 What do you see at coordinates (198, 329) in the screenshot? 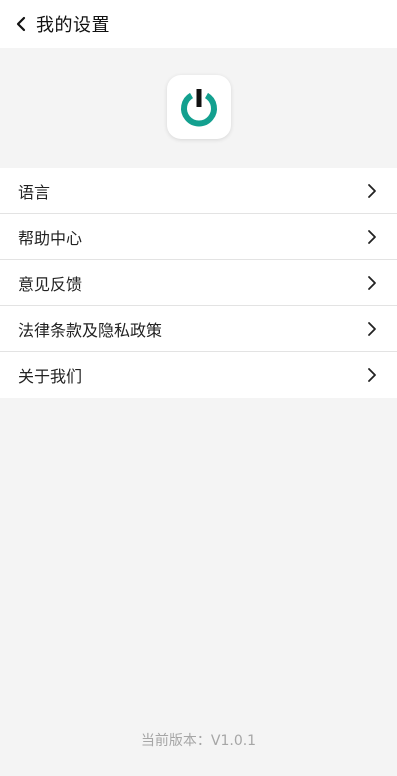
I see `menu-item-legal-privacy: 法律条款及隐私政策` at bounding box center [198, 329].